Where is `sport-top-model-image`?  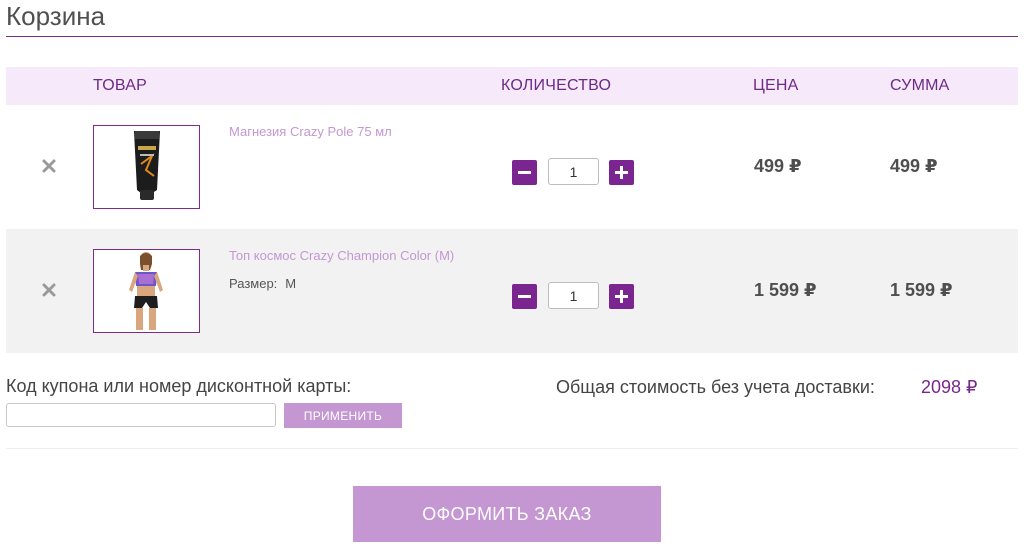 sport-top-model-image is located at coordinates (146, 291).